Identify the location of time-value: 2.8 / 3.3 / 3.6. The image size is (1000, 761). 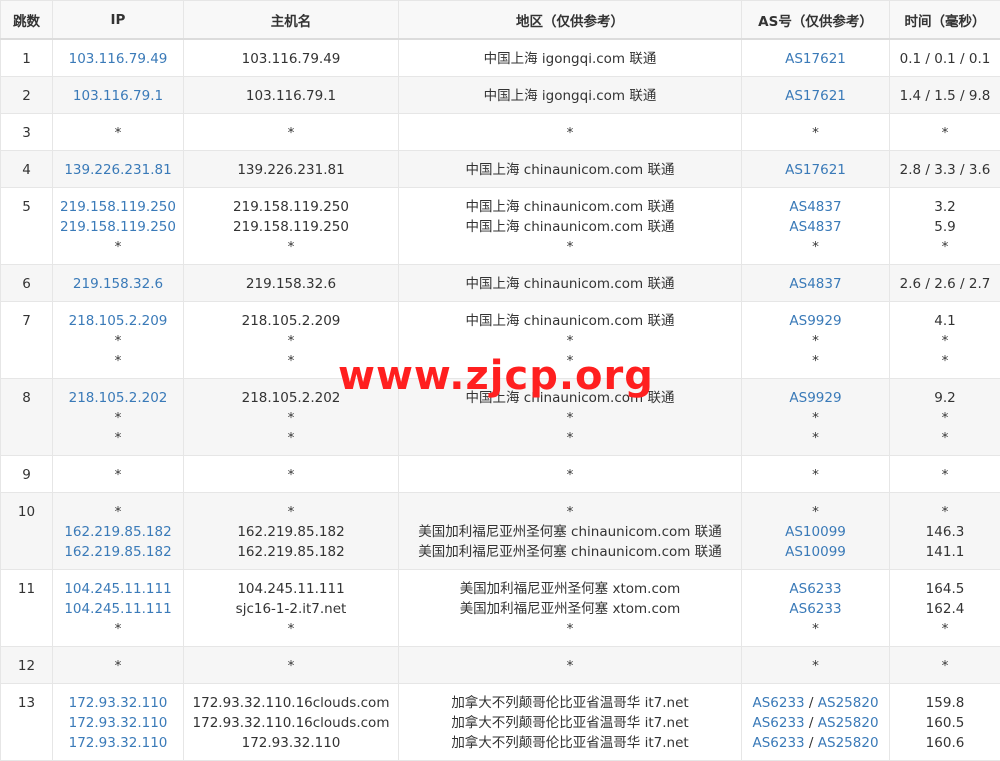
(945, 170).